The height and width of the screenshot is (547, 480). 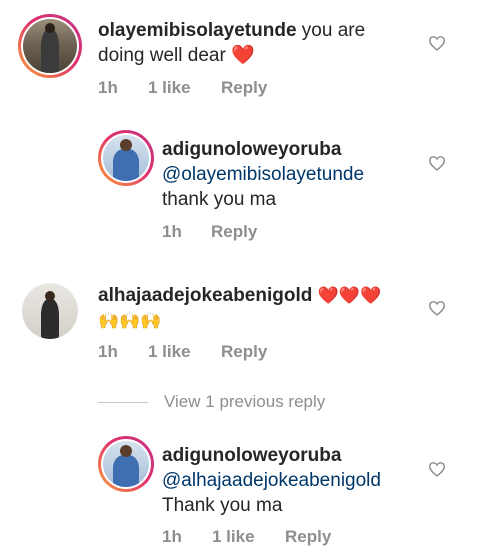 I want to click on comment-body: you are, so click(x=331, y=30).